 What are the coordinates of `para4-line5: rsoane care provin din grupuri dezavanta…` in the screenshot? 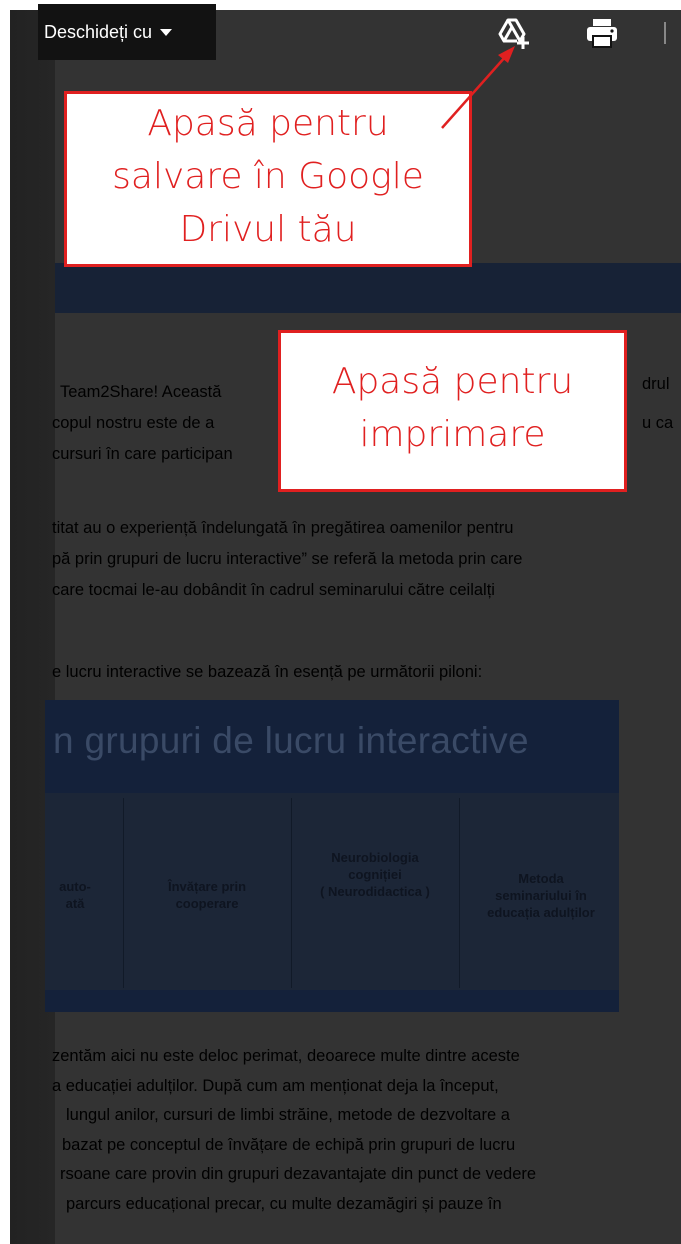 It's located at (298, 1174).